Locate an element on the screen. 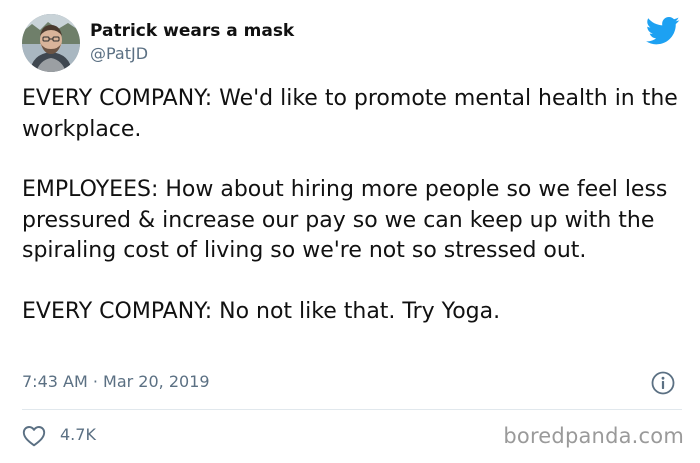 Image resolution: width=700 pixels, height=463 pixels. tweet-meta: 7:43 AM · Mar 20, 2019 is located at coordinates (352, 384).